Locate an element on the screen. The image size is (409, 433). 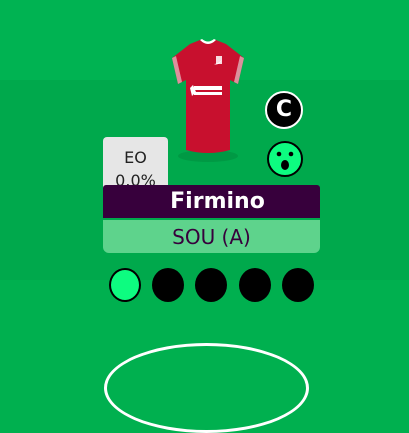
liverpool-shirt-icon is located at coordinates (208, 102).